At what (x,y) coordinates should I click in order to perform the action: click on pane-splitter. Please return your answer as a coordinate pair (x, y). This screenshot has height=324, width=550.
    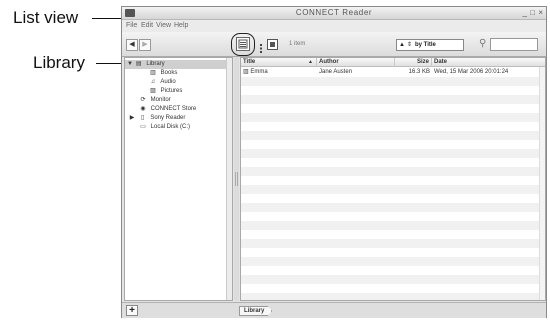
    Looking at the image, I should click on (236, 179).